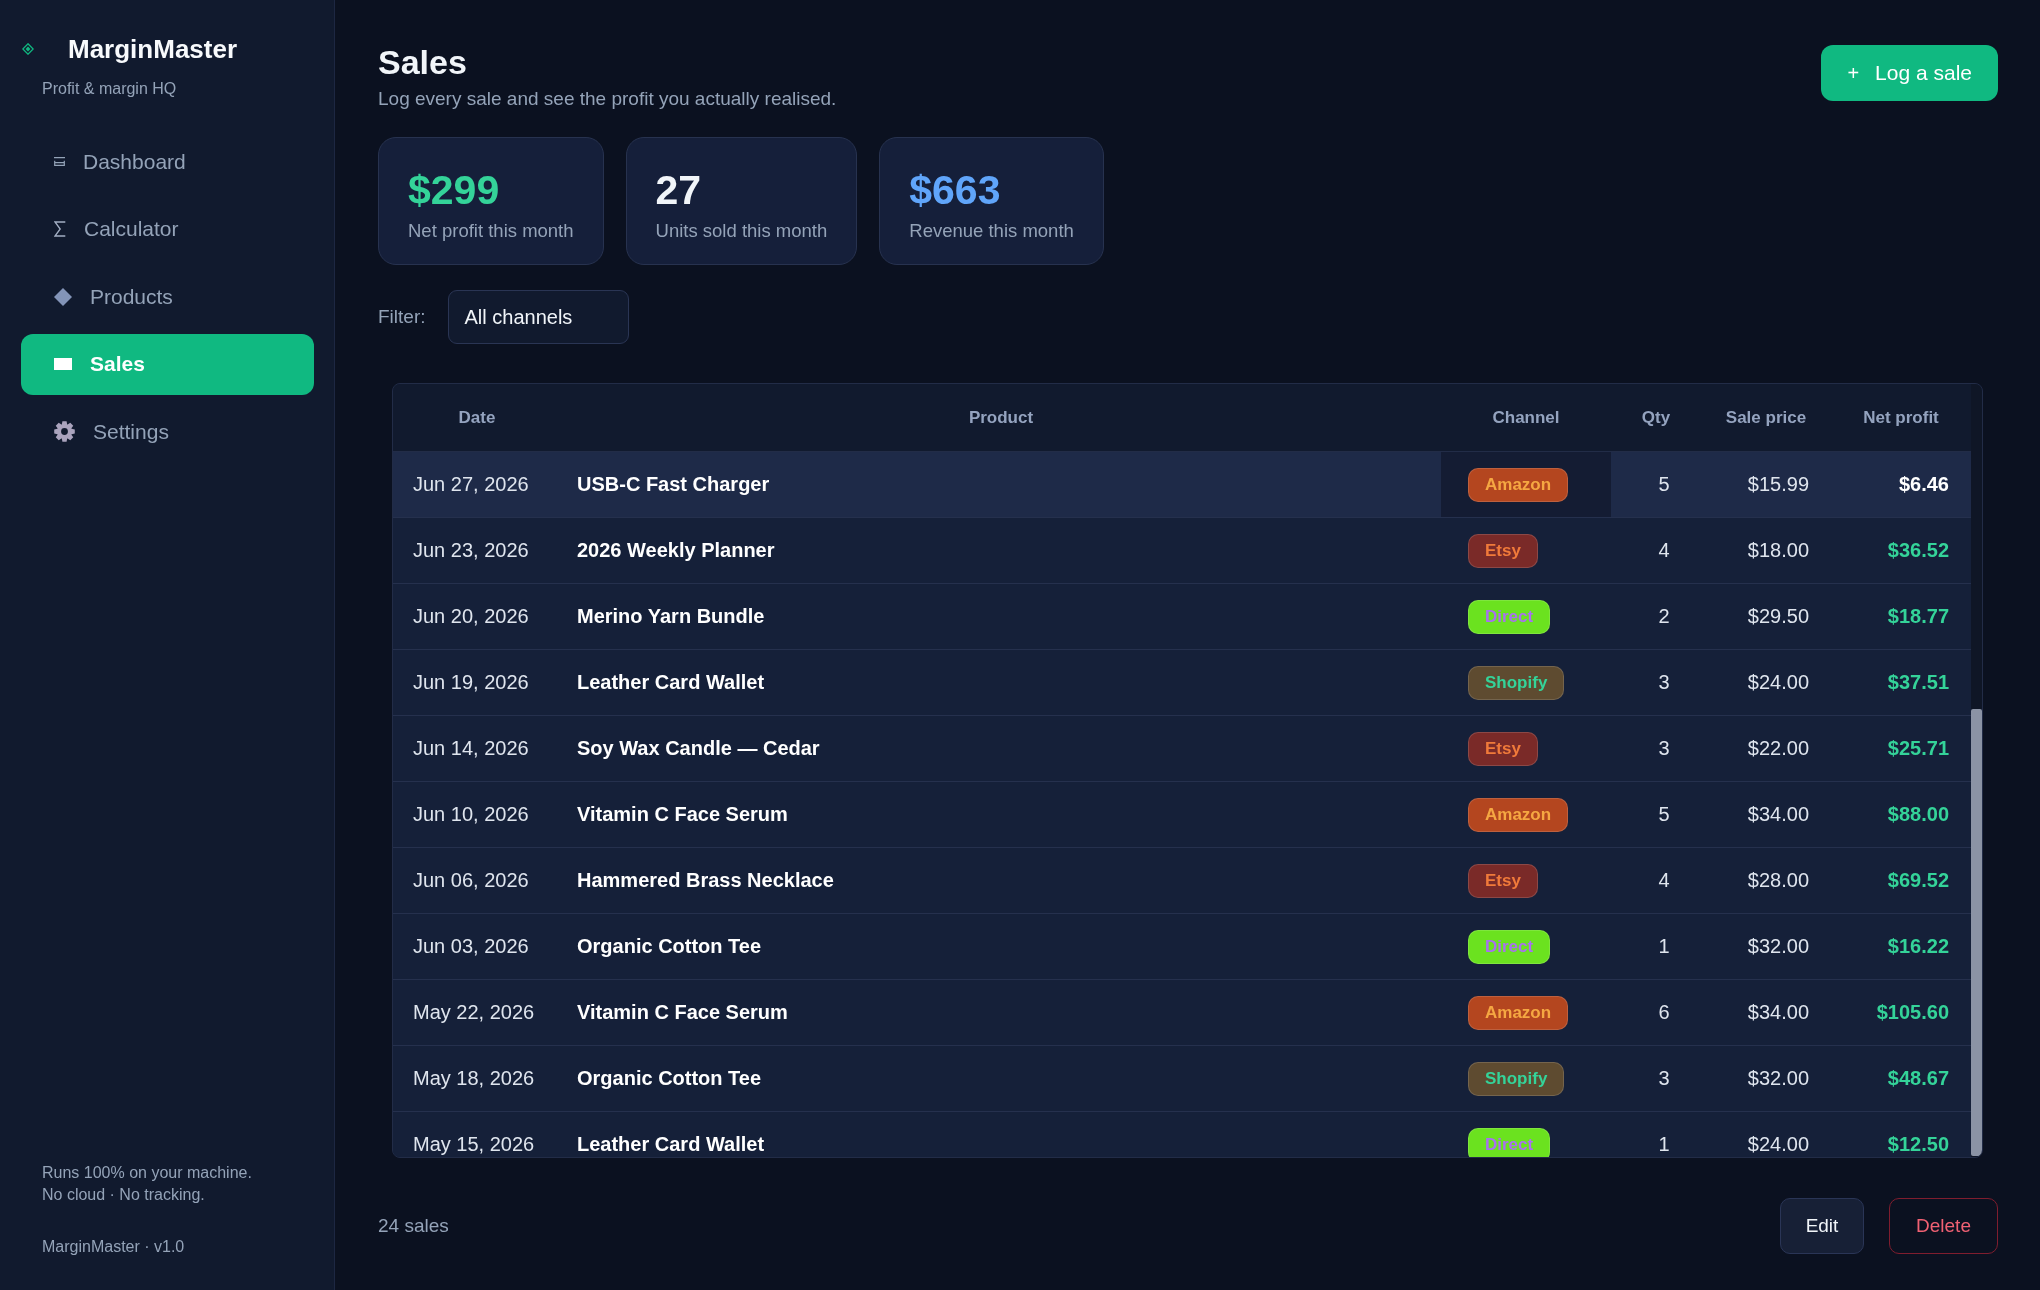  What do you see at coordinates (167, 431) in the screenshot?
I see `nav-item: Settings` at bounding box center [167, 431].